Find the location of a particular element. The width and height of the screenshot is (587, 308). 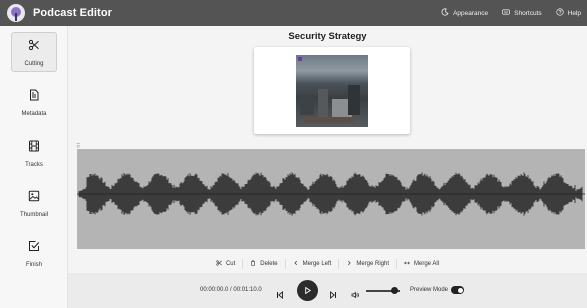

volume-icon is located at coordinates (355, 295).